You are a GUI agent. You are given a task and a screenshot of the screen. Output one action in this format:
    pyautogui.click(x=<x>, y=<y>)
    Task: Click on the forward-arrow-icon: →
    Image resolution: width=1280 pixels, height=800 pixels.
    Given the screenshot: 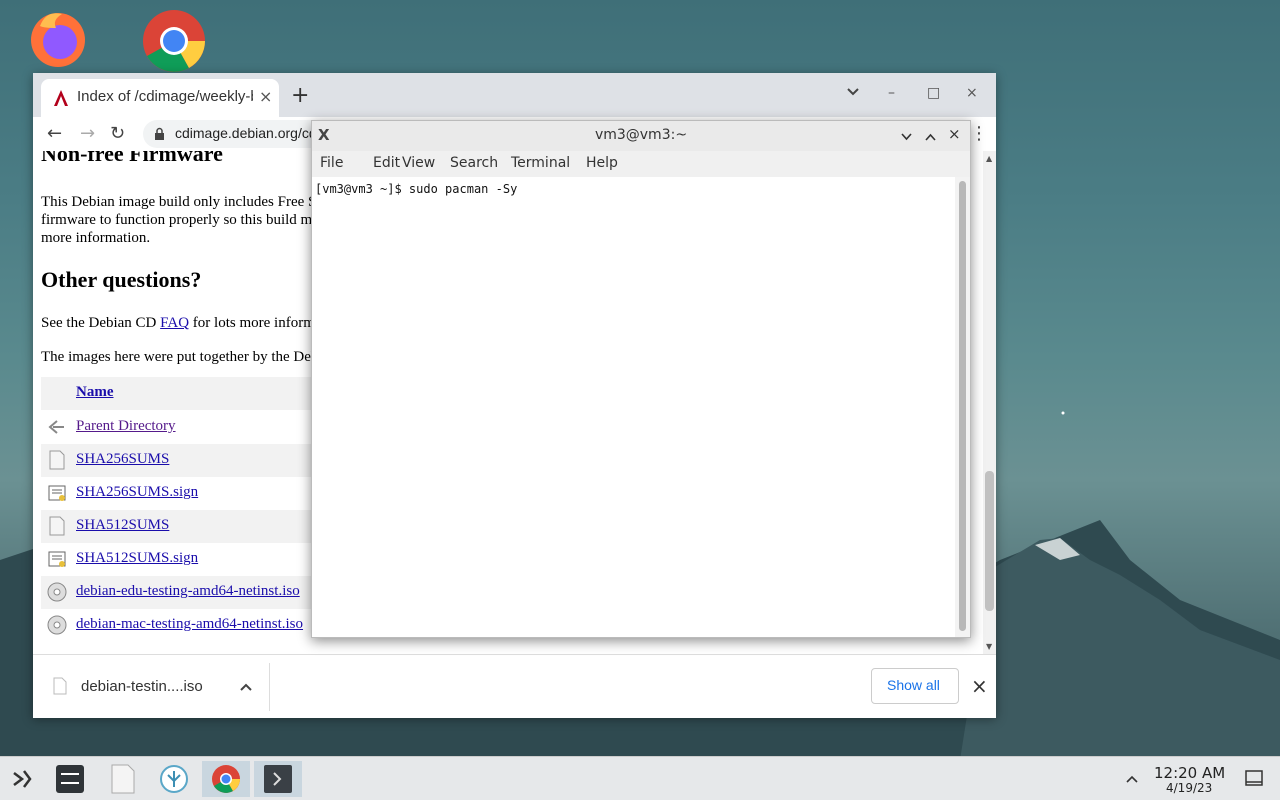 What is the action you would take?
    pyautogui.click(x=87, y=133)
    